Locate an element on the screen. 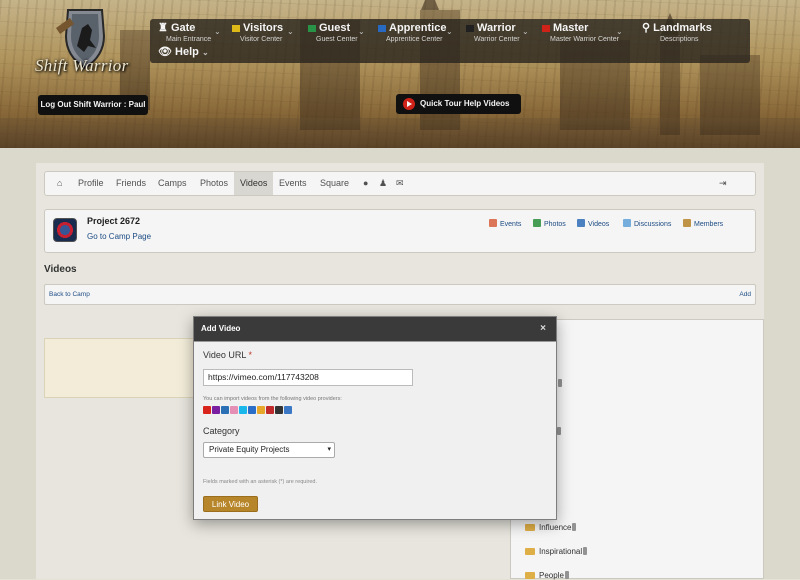 The height and width of the screenshot is (580, 800). veoh-icon is located at coordinates (279, 410).